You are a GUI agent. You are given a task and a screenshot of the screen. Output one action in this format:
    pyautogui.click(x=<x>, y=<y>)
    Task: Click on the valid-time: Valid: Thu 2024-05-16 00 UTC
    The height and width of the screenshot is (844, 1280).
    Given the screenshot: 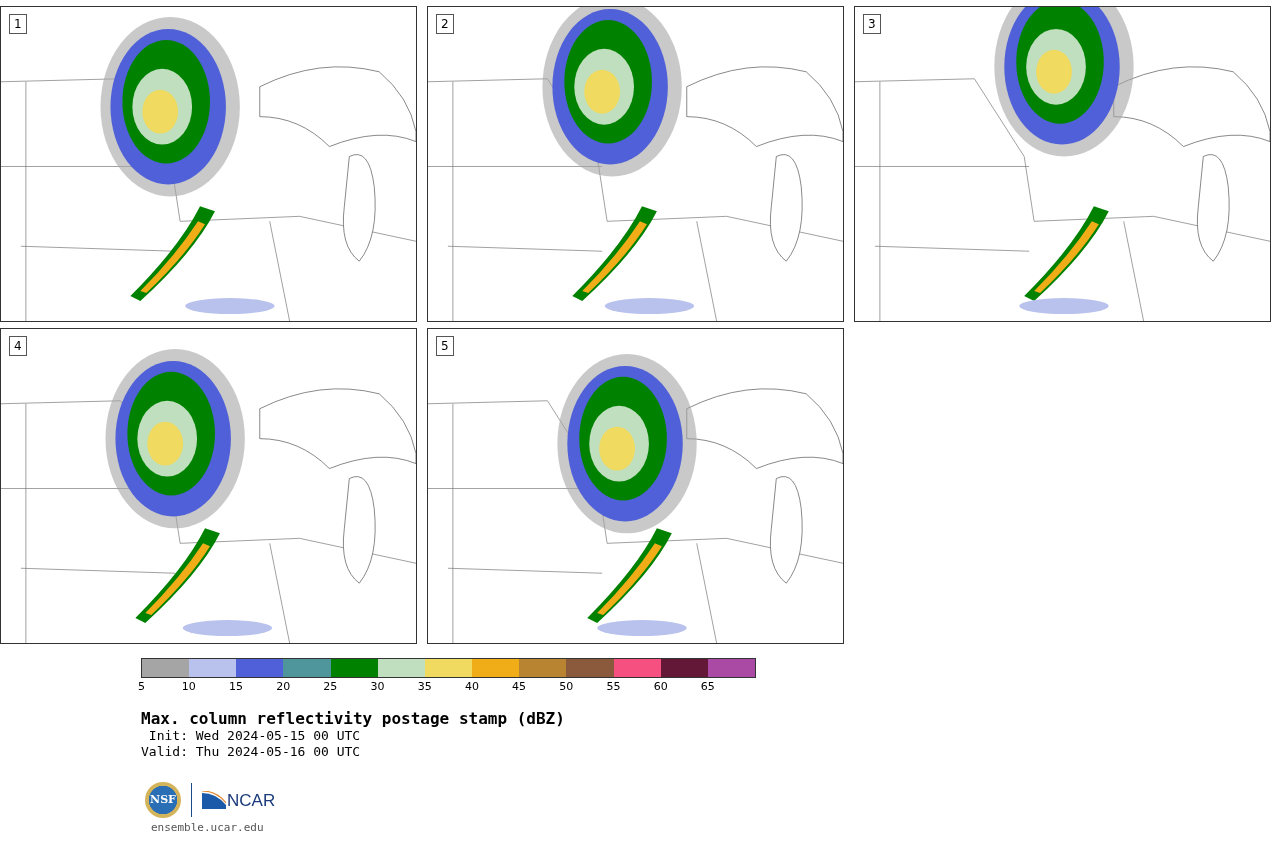 What is the action you would take?
    pyautogui.click(x=251, y=752)
    